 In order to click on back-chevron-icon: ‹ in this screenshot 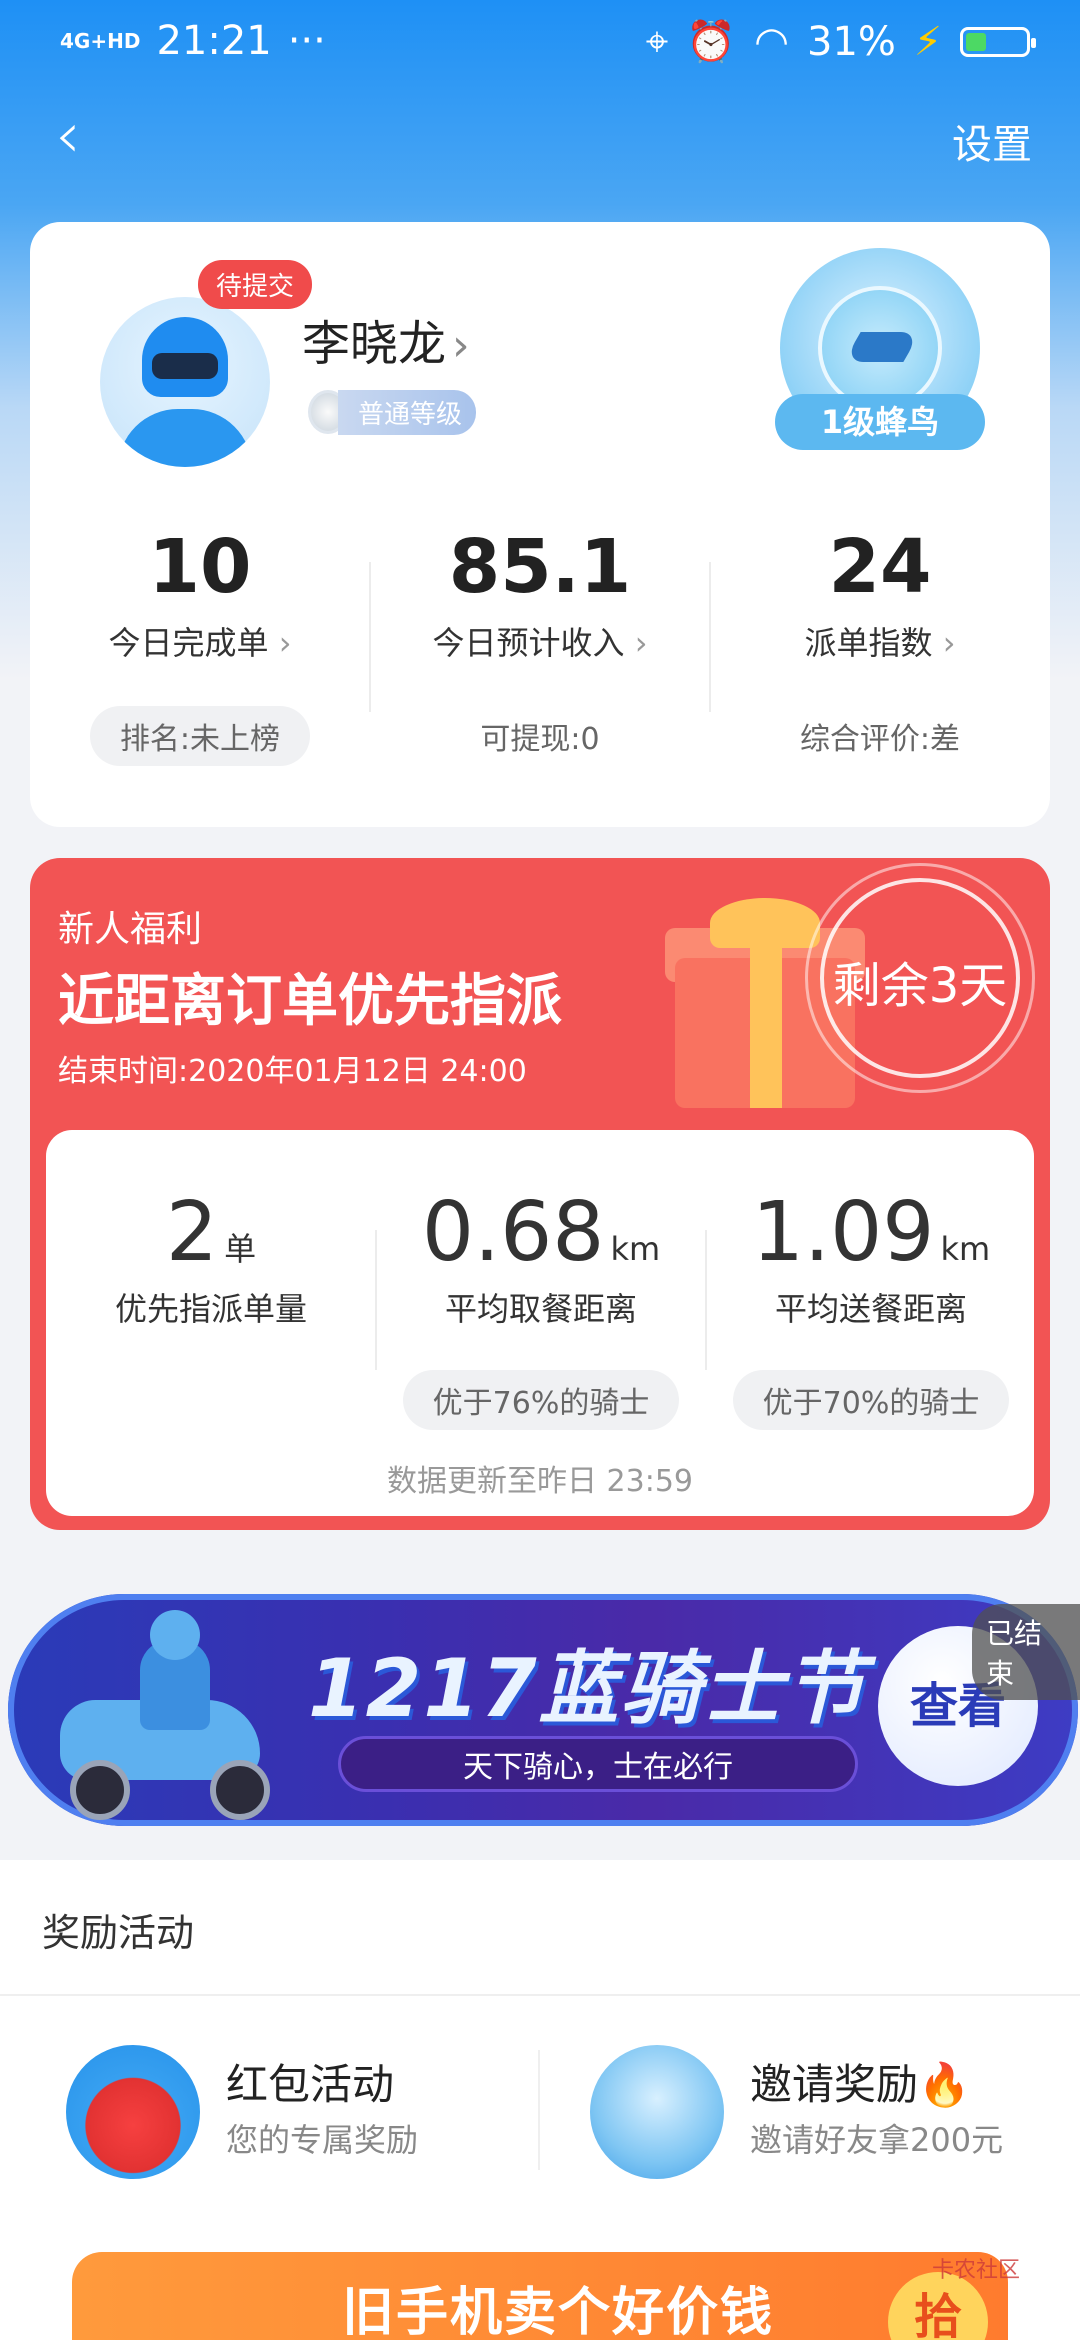, I will do `click(68, 136)`.